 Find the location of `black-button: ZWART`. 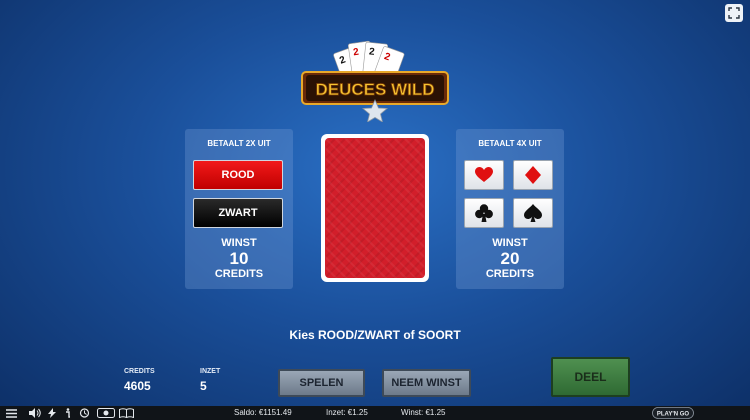

black-button: ZWART is located at coordinates (238, 213).